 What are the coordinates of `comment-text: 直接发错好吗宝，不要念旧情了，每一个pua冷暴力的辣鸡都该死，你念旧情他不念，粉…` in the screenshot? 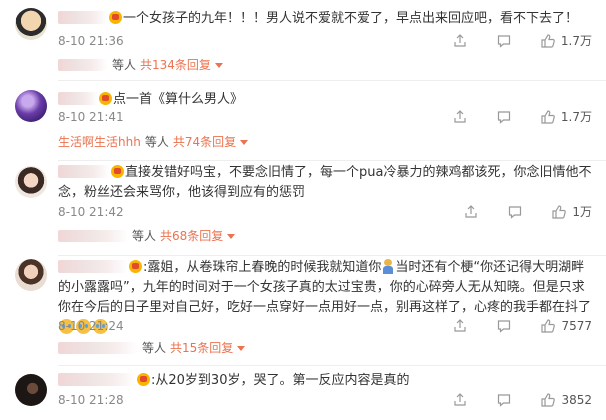 It's located at (325, 182).